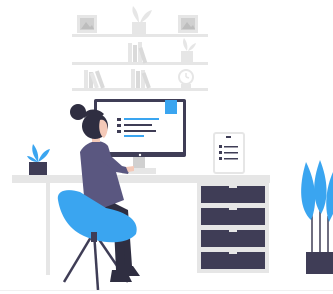  I want to click on plant-pot, so click(319, 263).